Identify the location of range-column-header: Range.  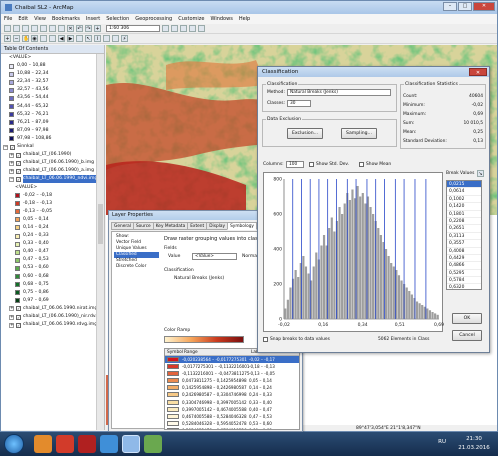
(215, 352).